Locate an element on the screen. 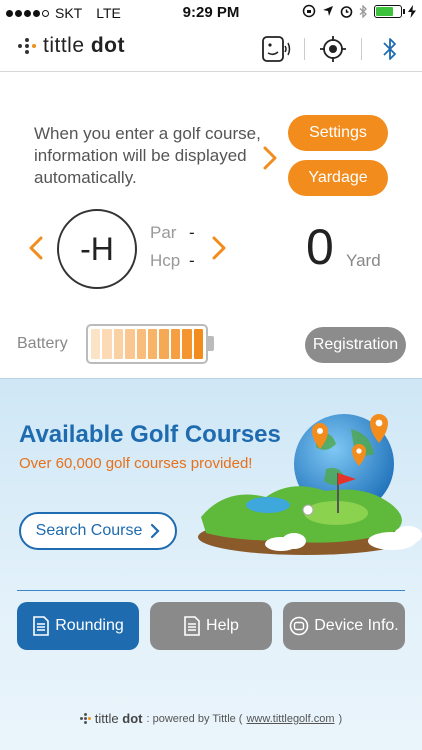 This screenshot has width=422, height=750. app-header: tittle dot is located at coordinates (211, 49).